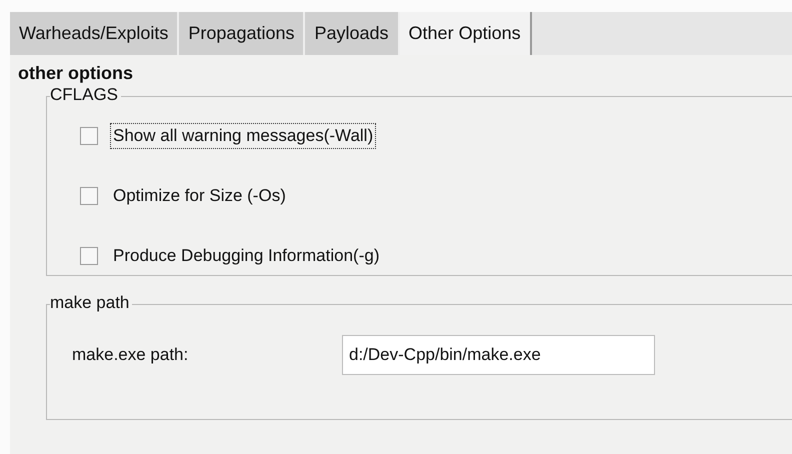  What do you see at coordinates (352, 33) in the screenshot?
I see `tab: Payloads` at bounding box center [352, 33].